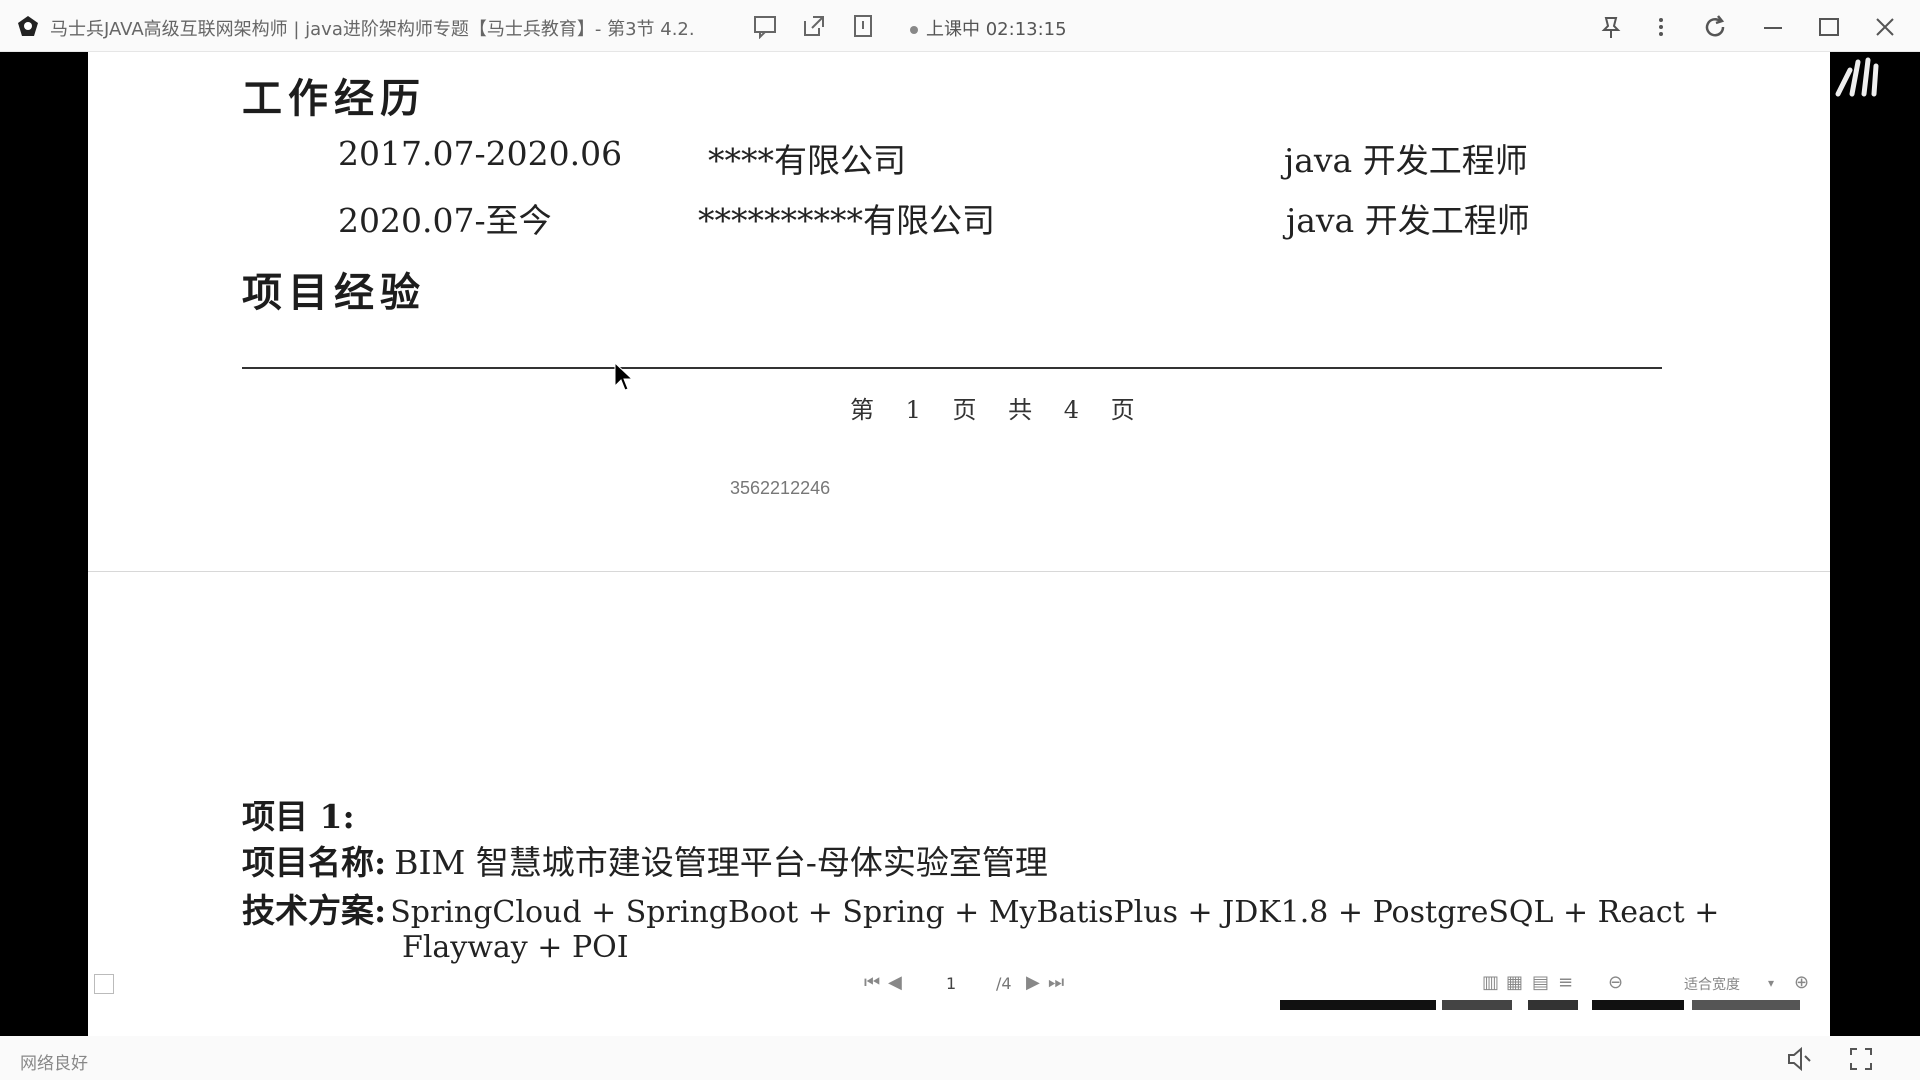 The height and width of the screenshot is (1080, 1920). Describe the element at coordinates (480, 153) in the screenshot. I see `job-period: 2017.07-2020.06` at that location.